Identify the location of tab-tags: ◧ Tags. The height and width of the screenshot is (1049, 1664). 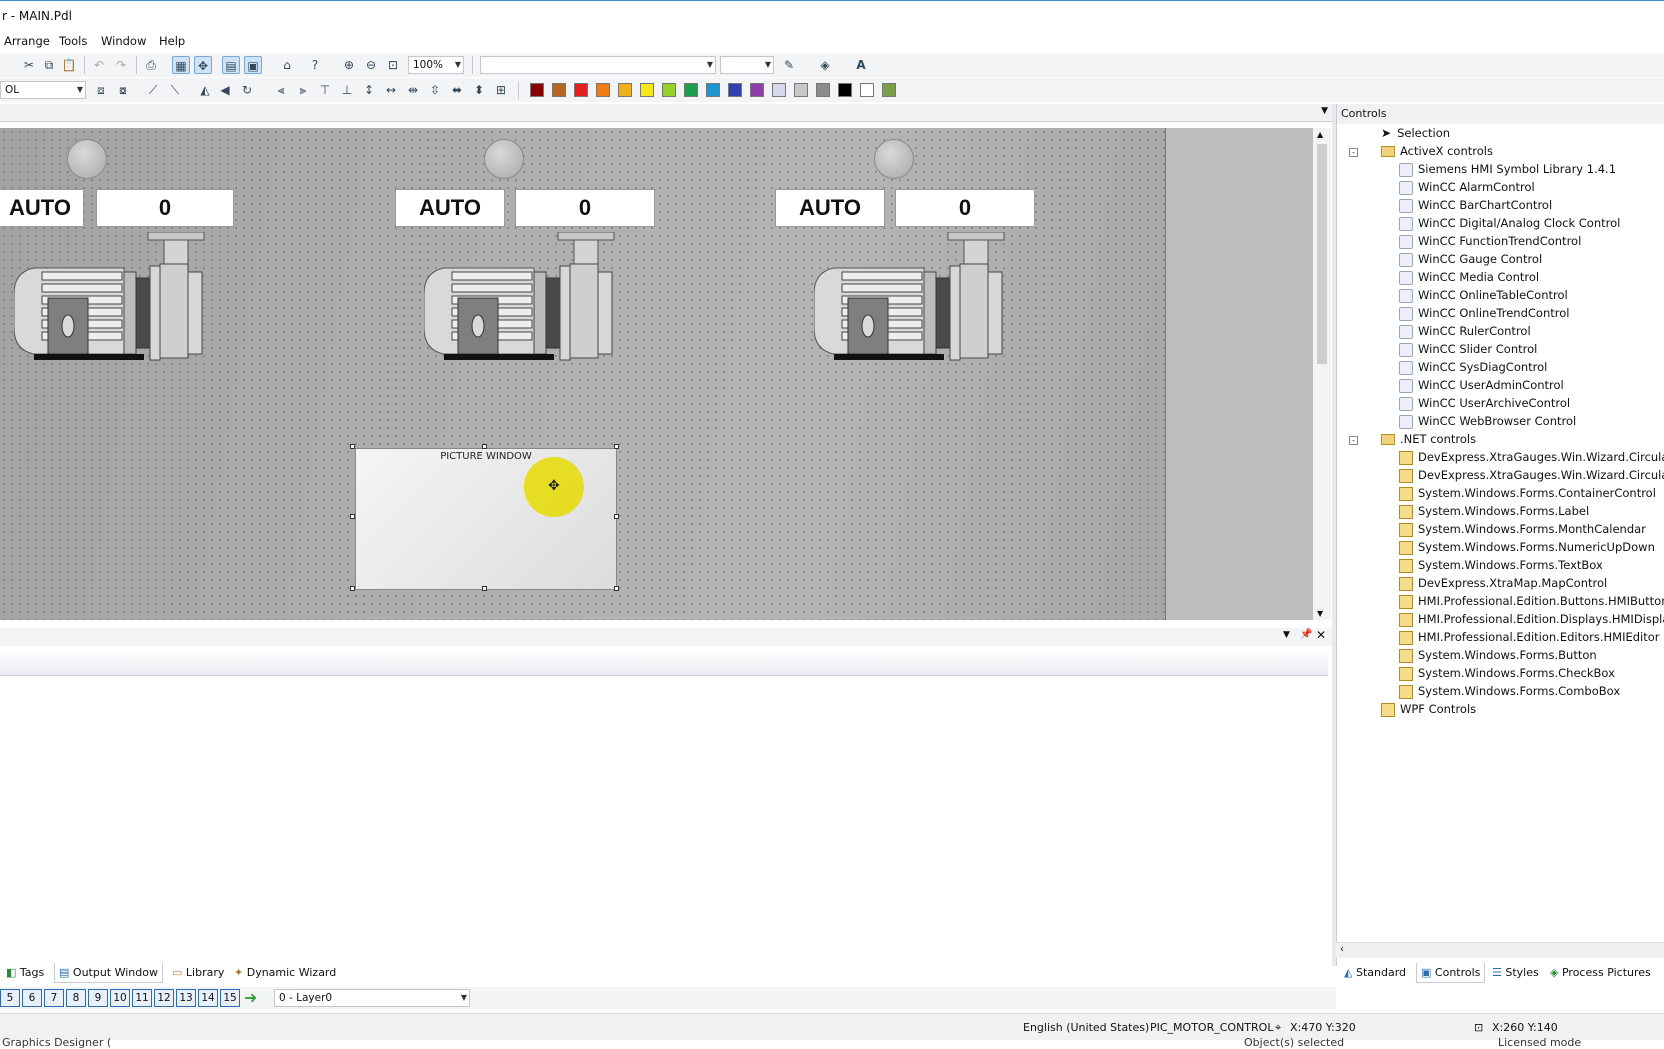
(25, 973).